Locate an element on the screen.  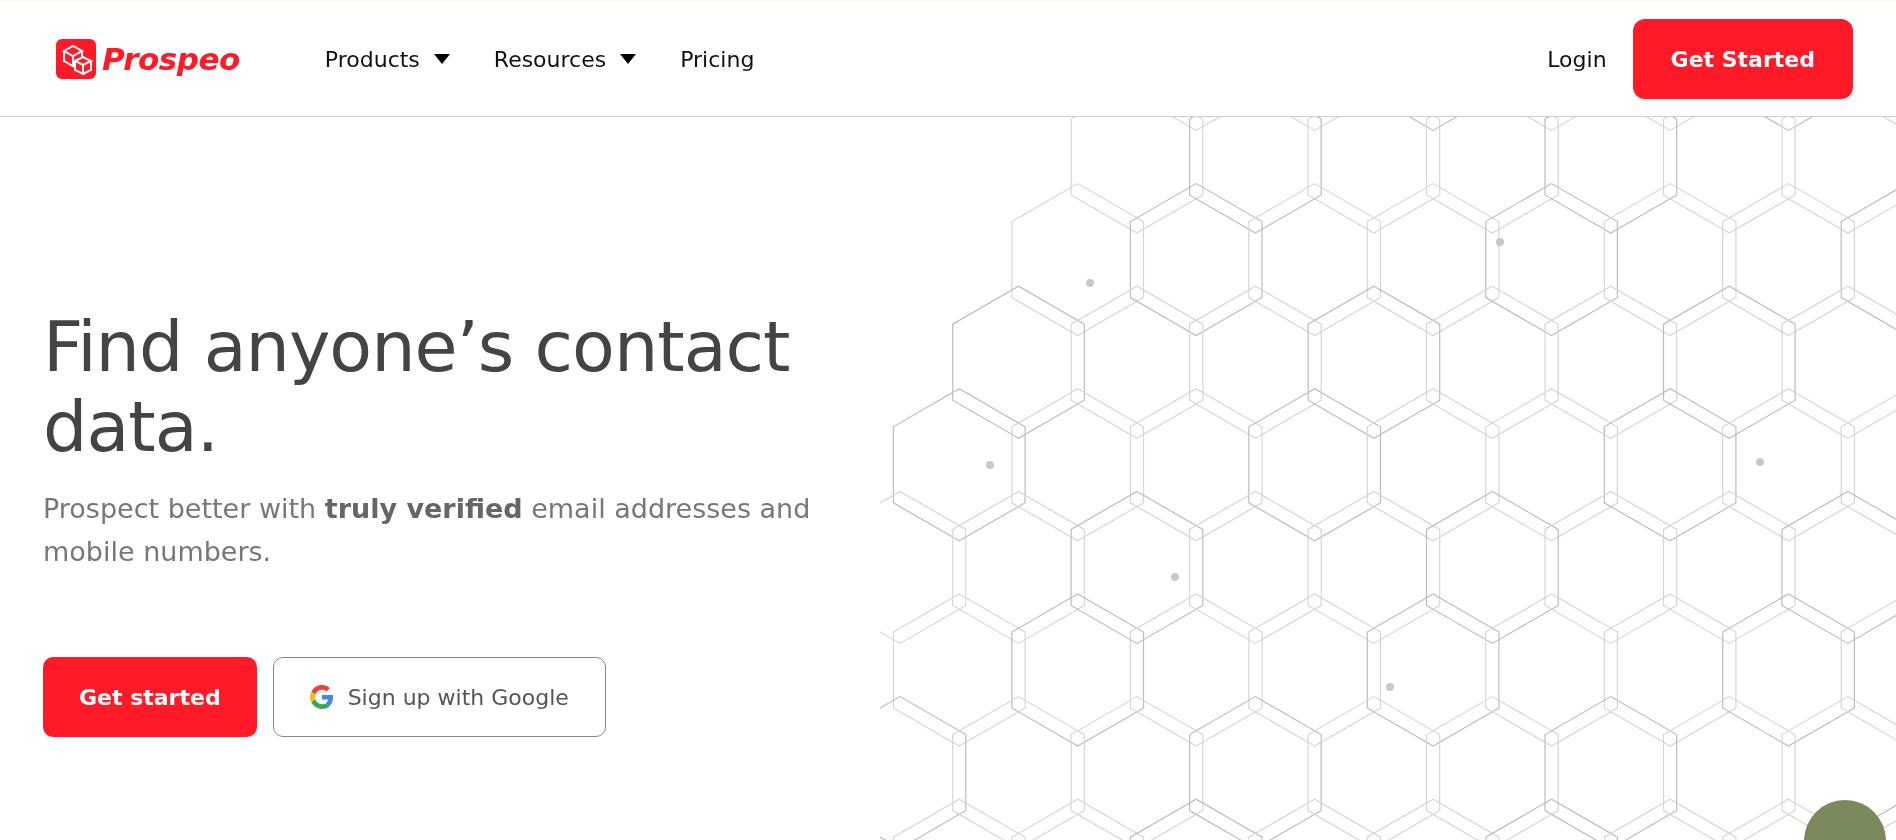
google-signup-button: Sign up with Google is located at coordinates (439, 697).